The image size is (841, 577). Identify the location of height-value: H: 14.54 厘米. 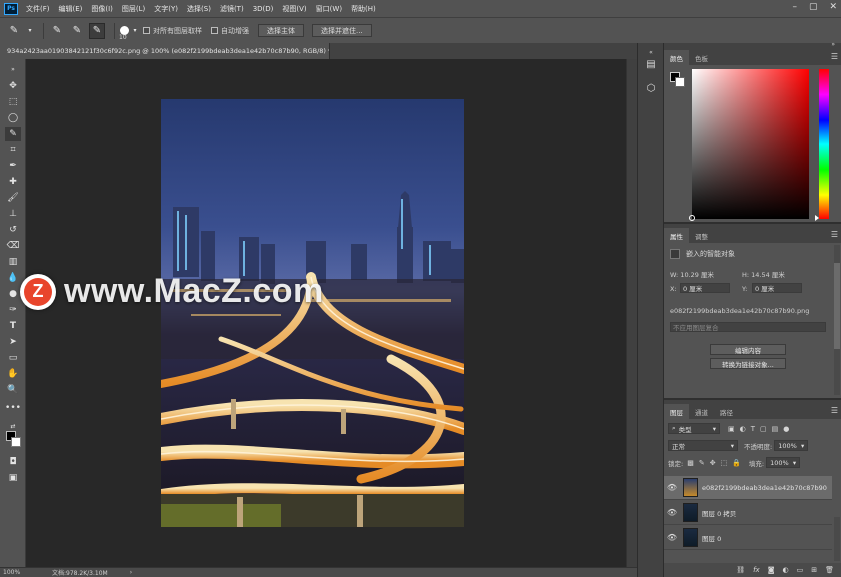
(763, 274).